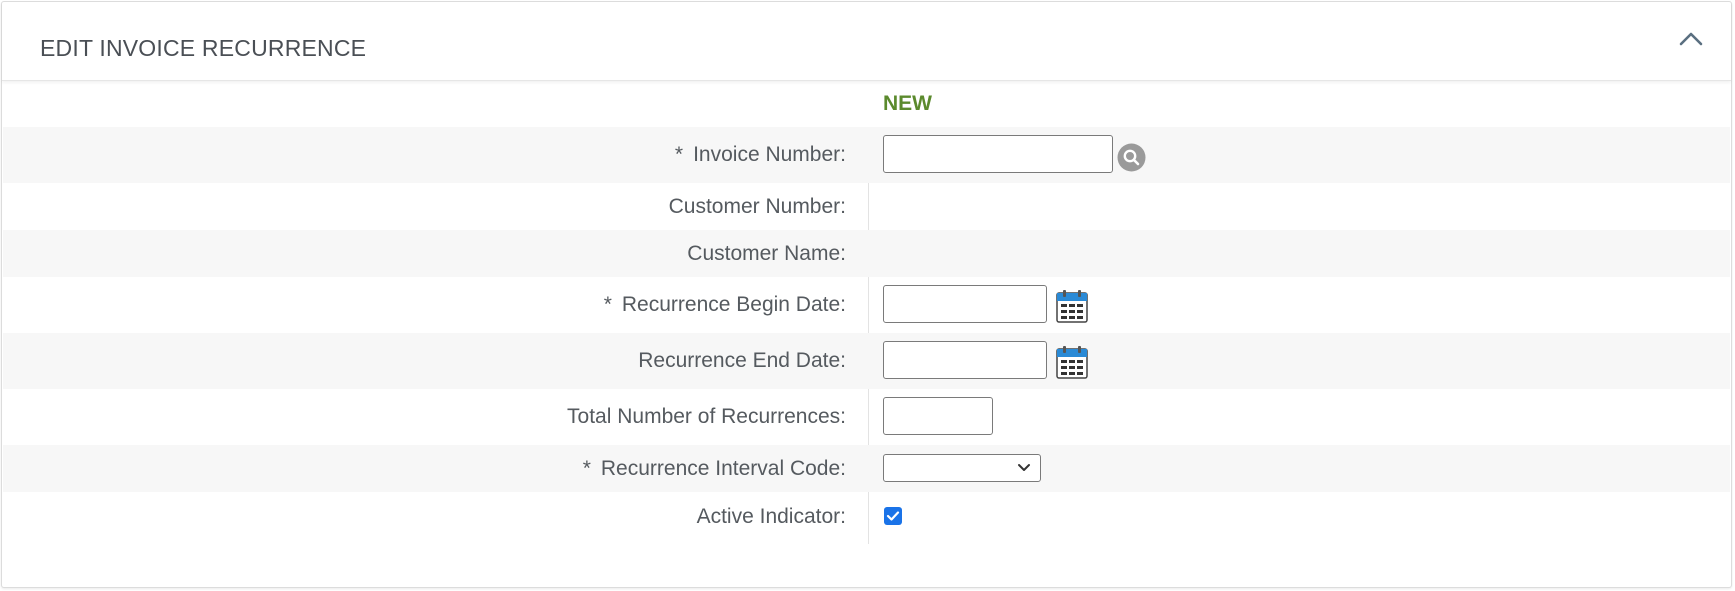 This screenshot has height=591, width=1735. Describe the element at coordinates (723, 468) in the screenshot. I see `recurrence-interval-code-label-text: Recurrence Interval Code:` at that location.